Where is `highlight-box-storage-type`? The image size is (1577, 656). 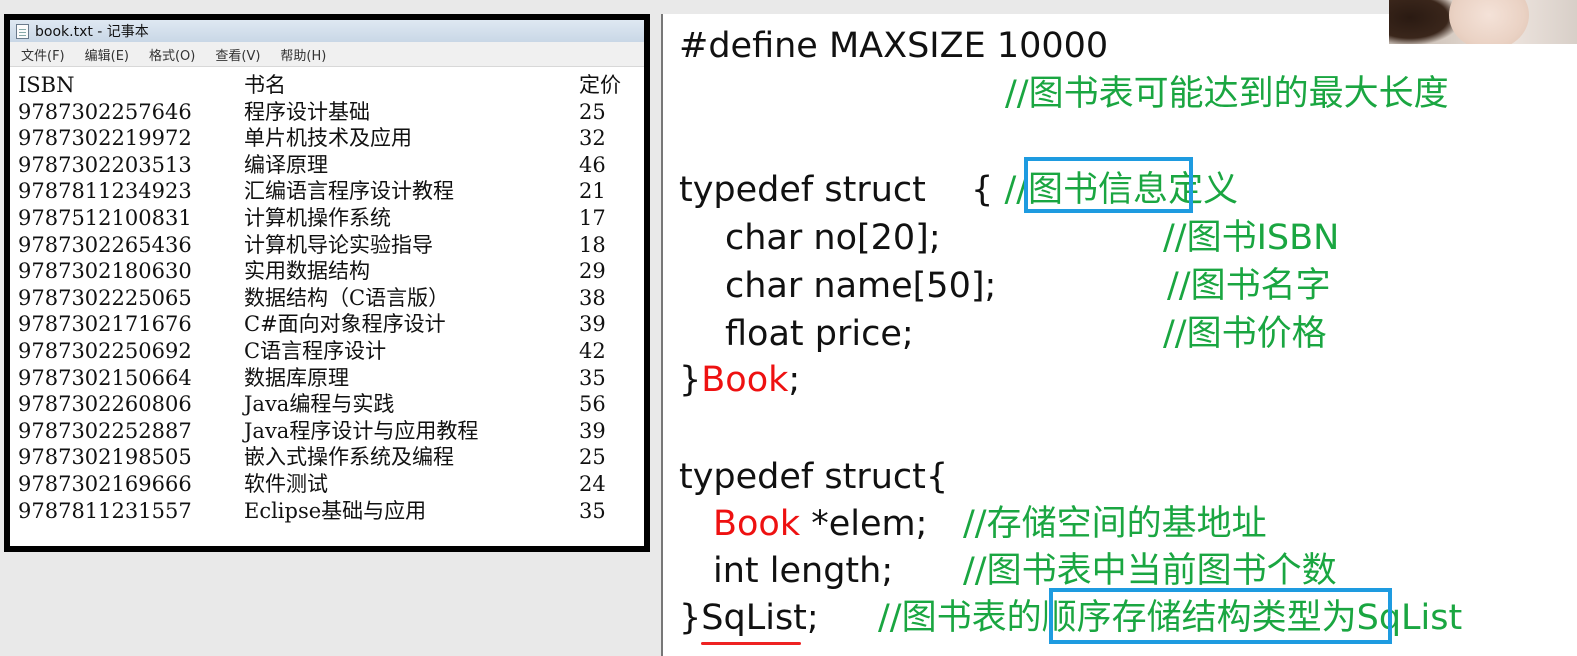
highlight-box-storage-type is located at coordinates (1220, 616).